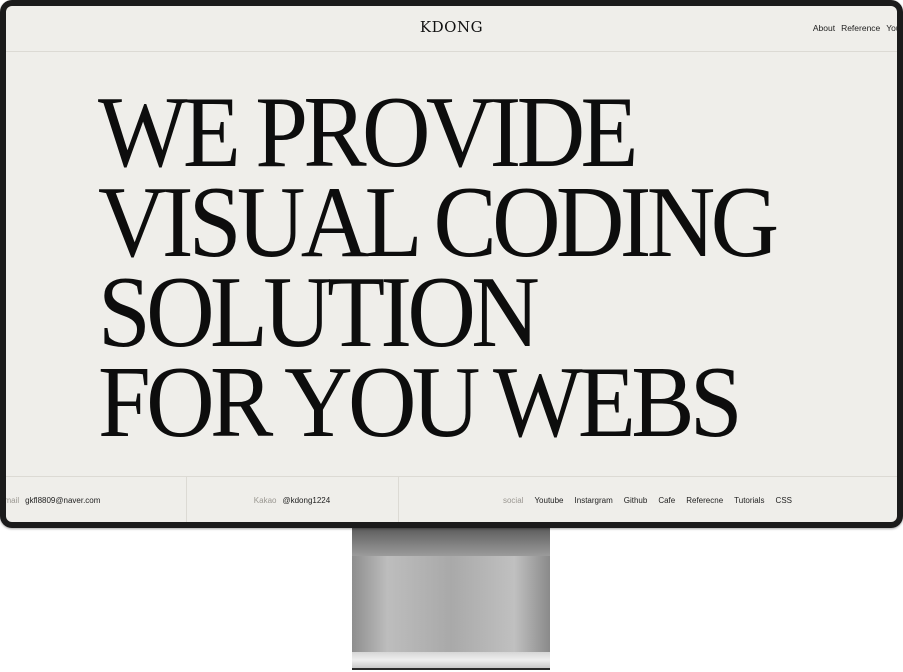  I want to click on hero-line: VISUAL CODING, so click(438, 222).